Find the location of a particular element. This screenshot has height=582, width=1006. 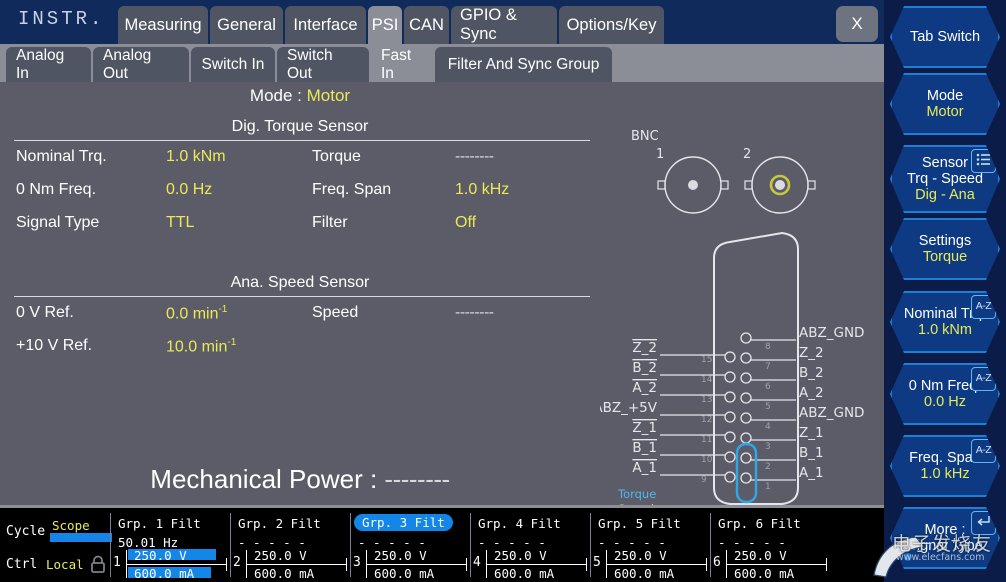

close-button: X is located at coordinates (857, 24).